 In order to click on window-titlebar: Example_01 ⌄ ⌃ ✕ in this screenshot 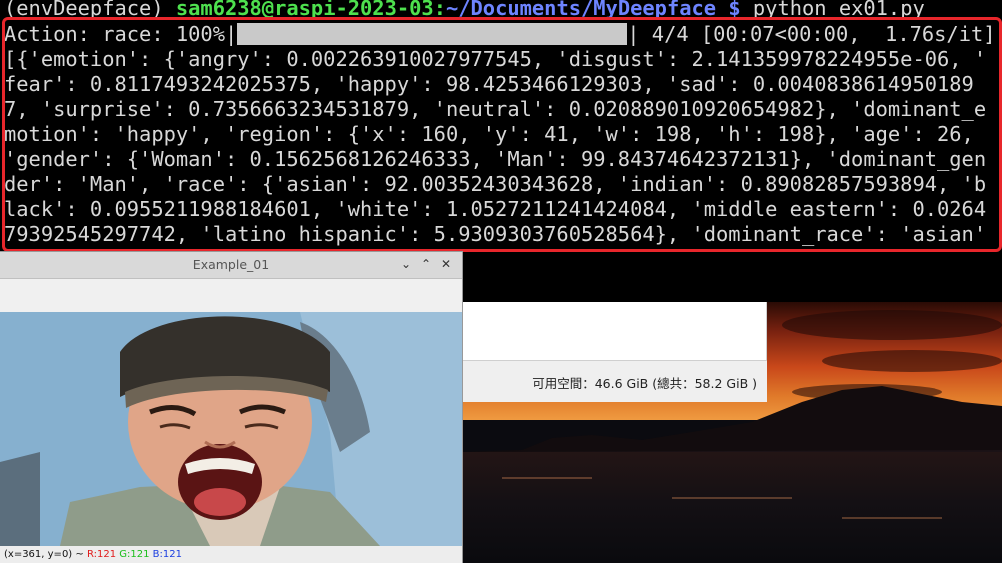, I will do `click(231, 265)`.